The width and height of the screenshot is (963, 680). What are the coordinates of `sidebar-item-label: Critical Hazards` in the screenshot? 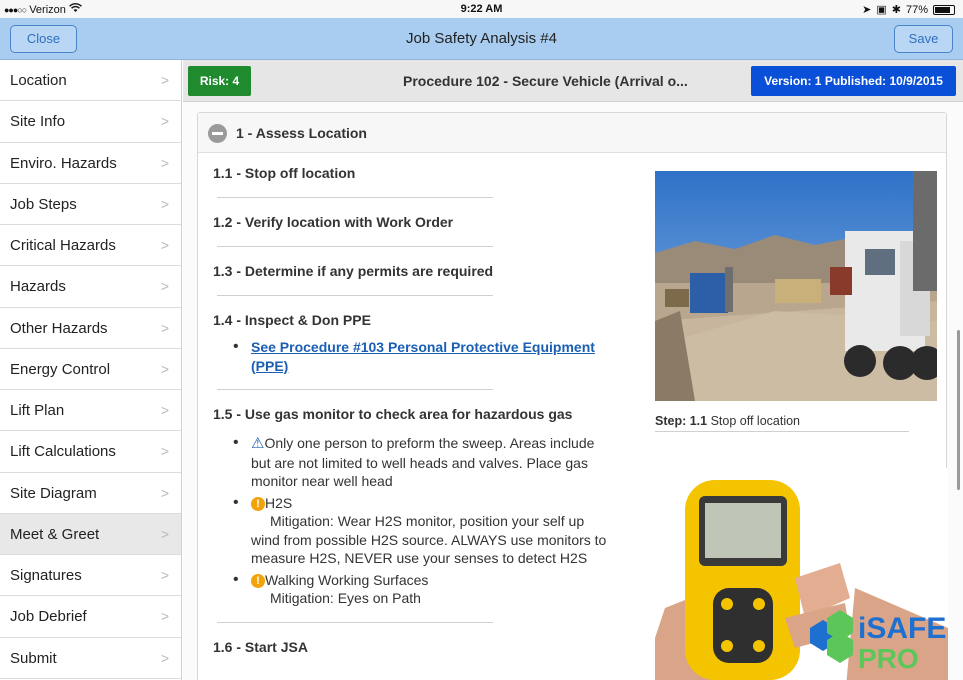 It's located at (63, 245).